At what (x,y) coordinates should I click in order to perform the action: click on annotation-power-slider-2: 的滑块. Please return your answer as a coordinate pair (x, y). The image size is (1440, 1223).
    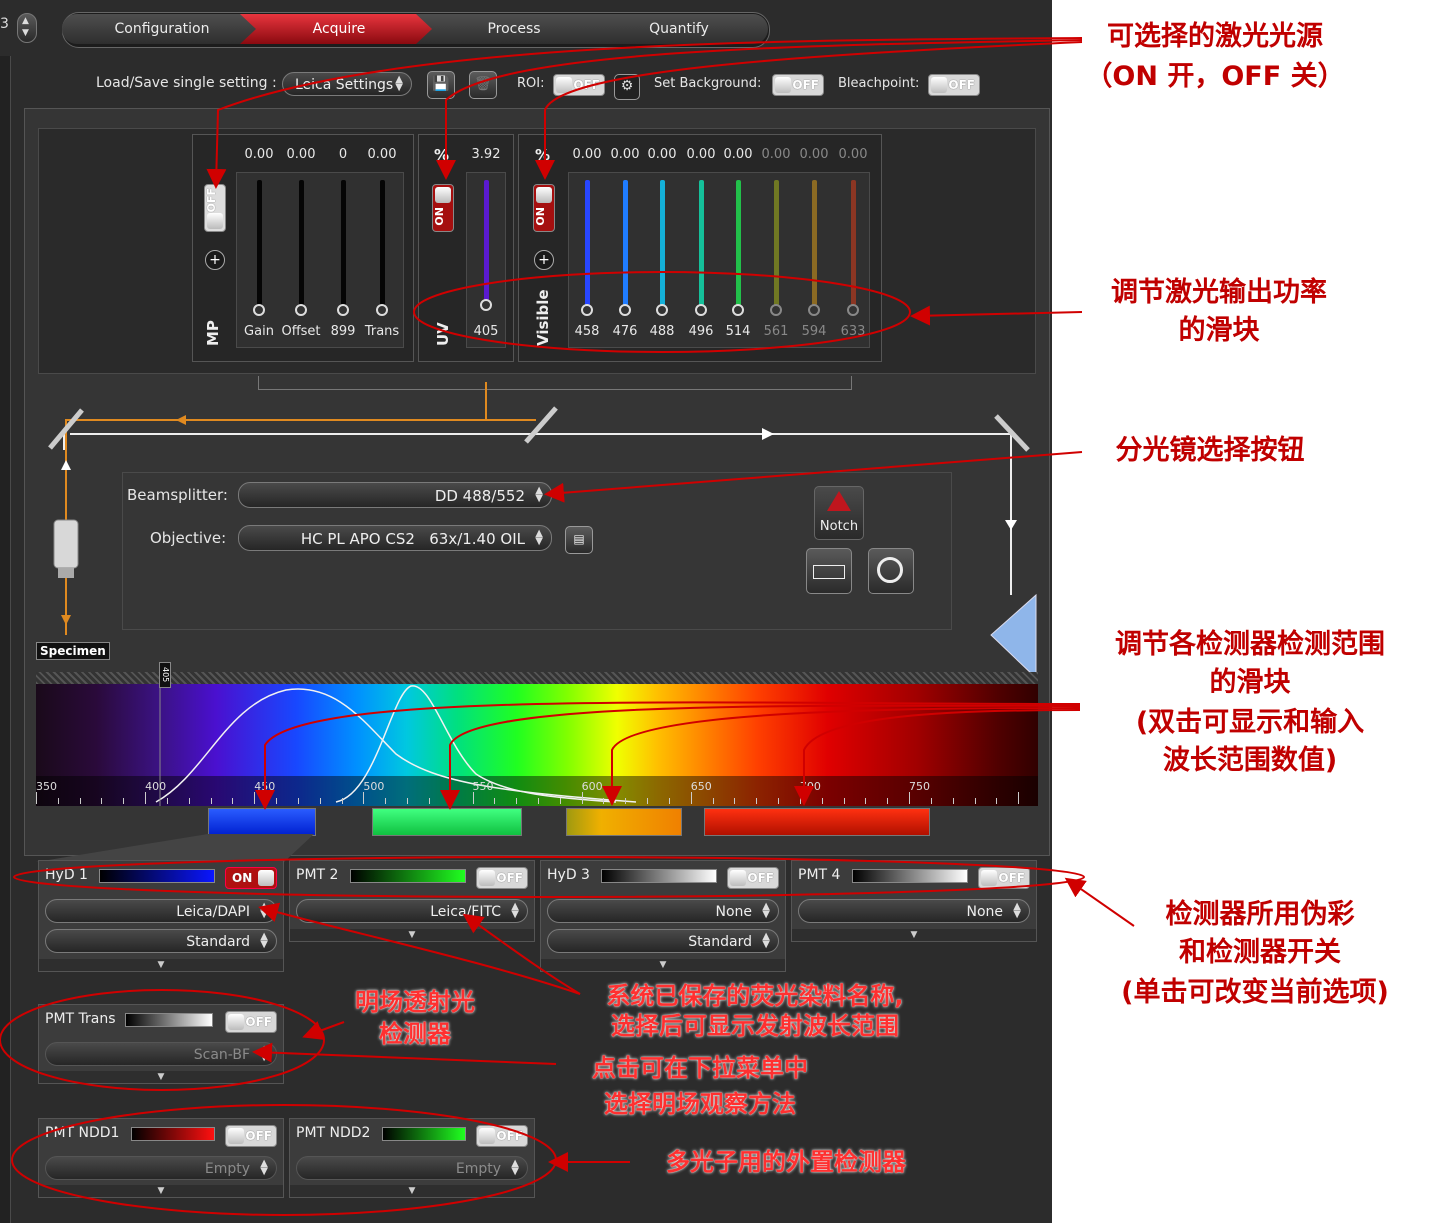
    Looking at the image, I should click on (1219, 330).